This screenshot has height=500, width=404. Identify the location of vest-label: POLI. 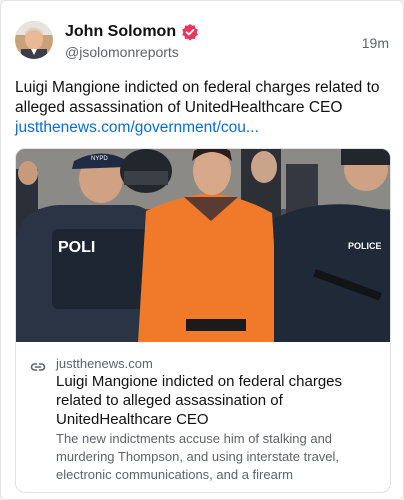
(76, 247).